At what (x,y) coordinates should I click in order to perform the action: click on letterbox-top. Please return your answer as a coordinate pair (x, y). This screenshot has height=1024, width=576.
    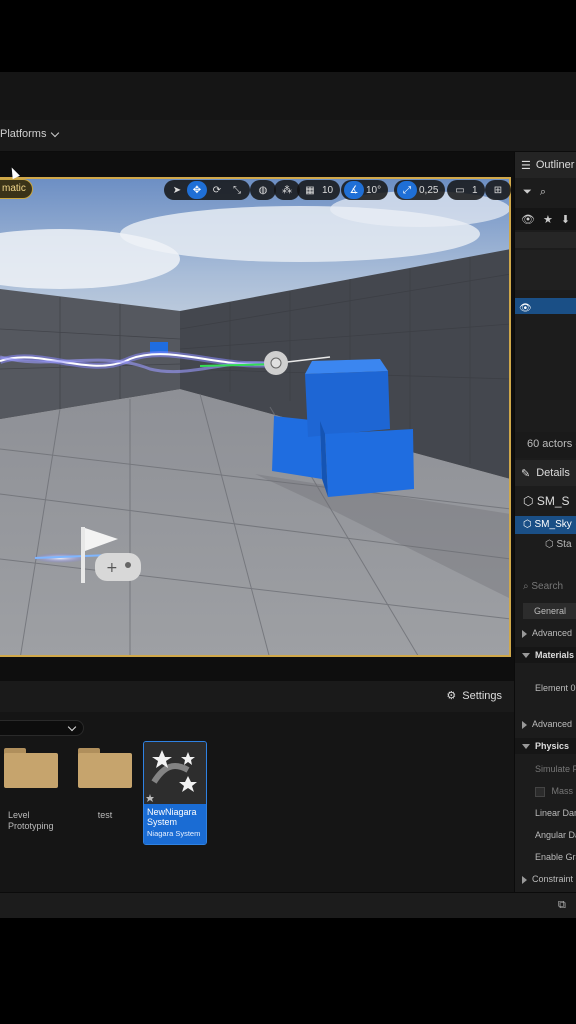
    Looking at the image, I should click on (288, 36).